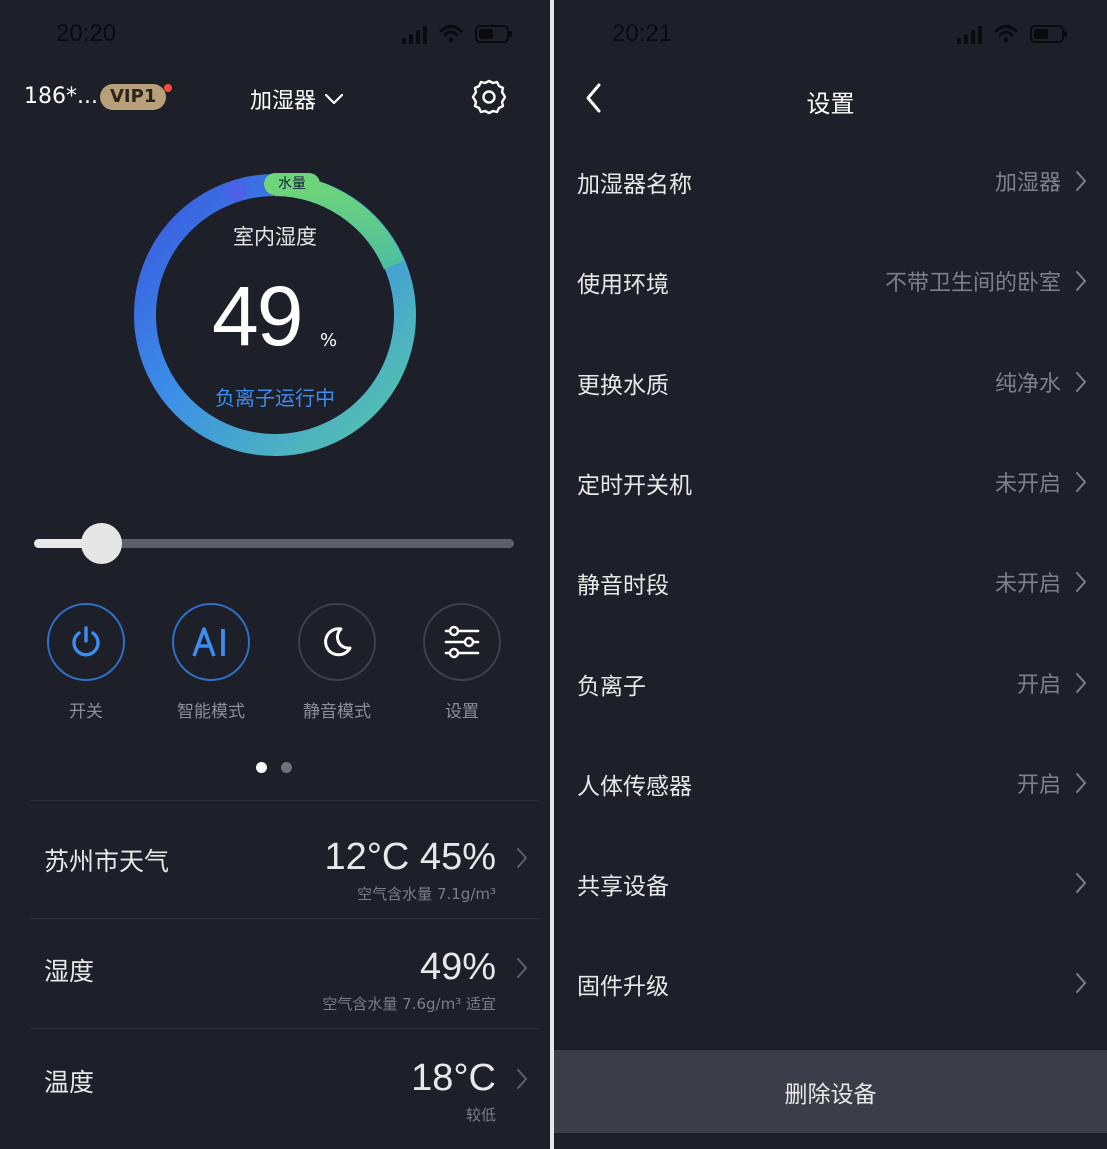 The image size is (1107, 1149). What do you see at coordinates (623, 987) in the screenshot?
I see `setting-label: 固件升级` at bounding box center [623, 987].